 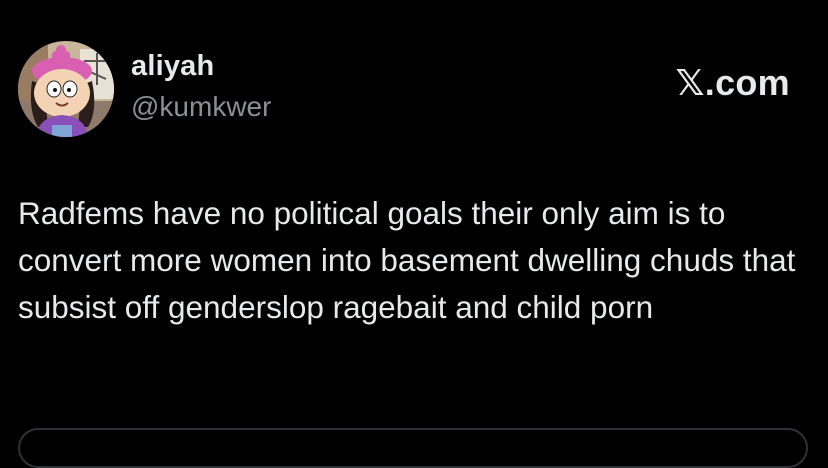 What do you see at coordinates (732, 82) in the screenshot?
I see `x-logo-icon: 𝕏.com` at bounding box center [732, 82].